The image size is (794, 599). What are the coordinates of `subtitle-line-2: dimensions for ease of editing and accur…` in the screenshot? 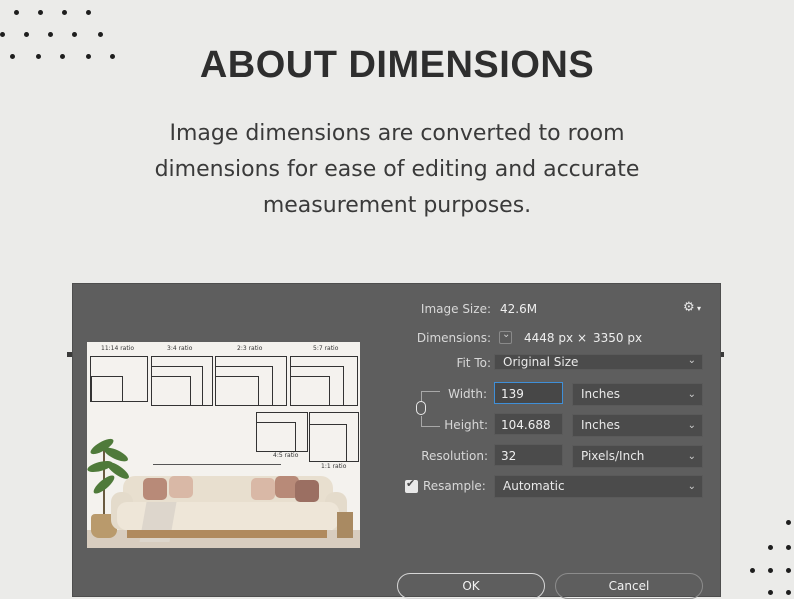 It's located at (397, 169).